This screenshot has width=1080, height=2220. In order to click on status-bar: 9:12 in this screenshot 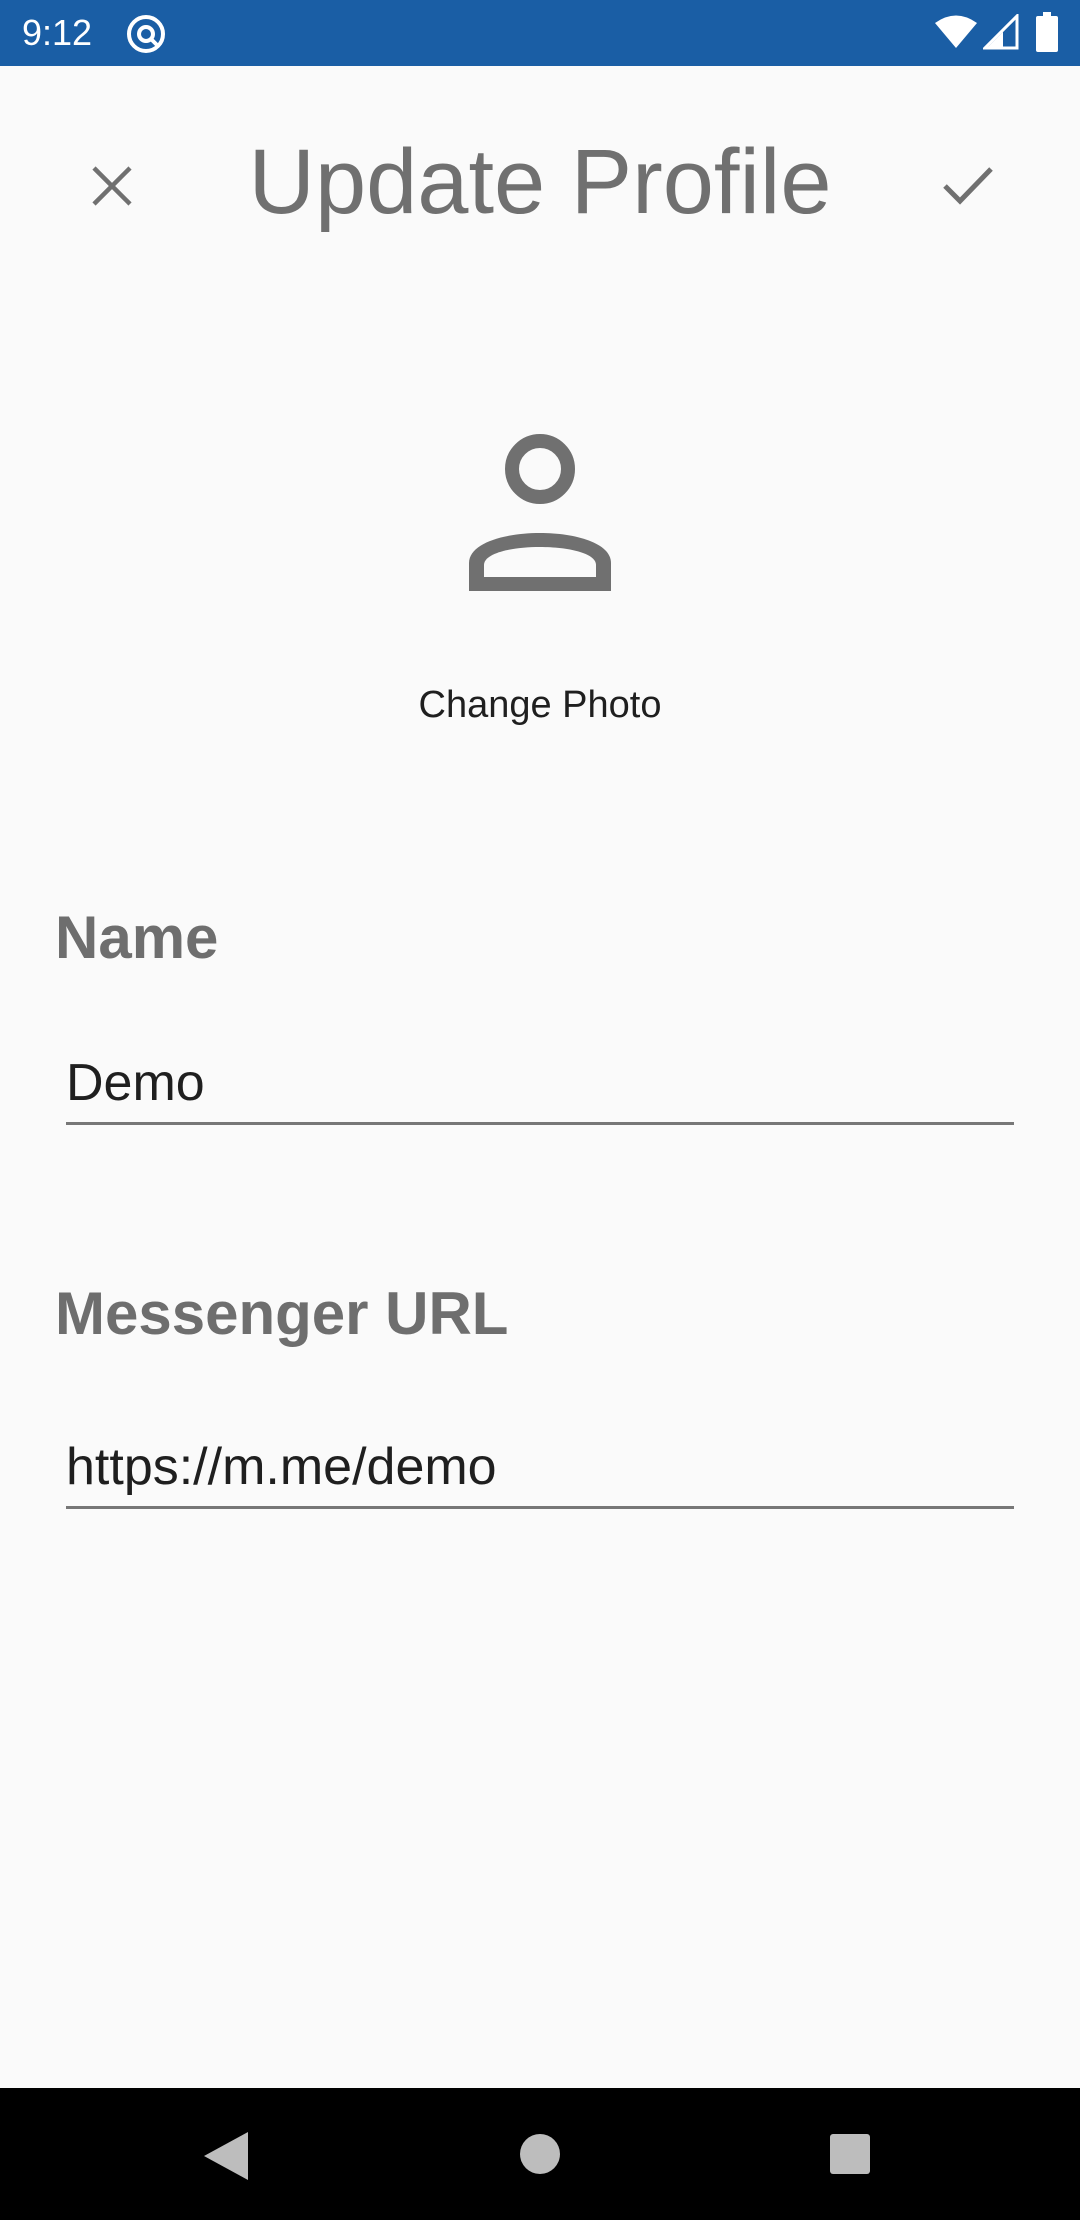, I will do `click(540, 33)`.